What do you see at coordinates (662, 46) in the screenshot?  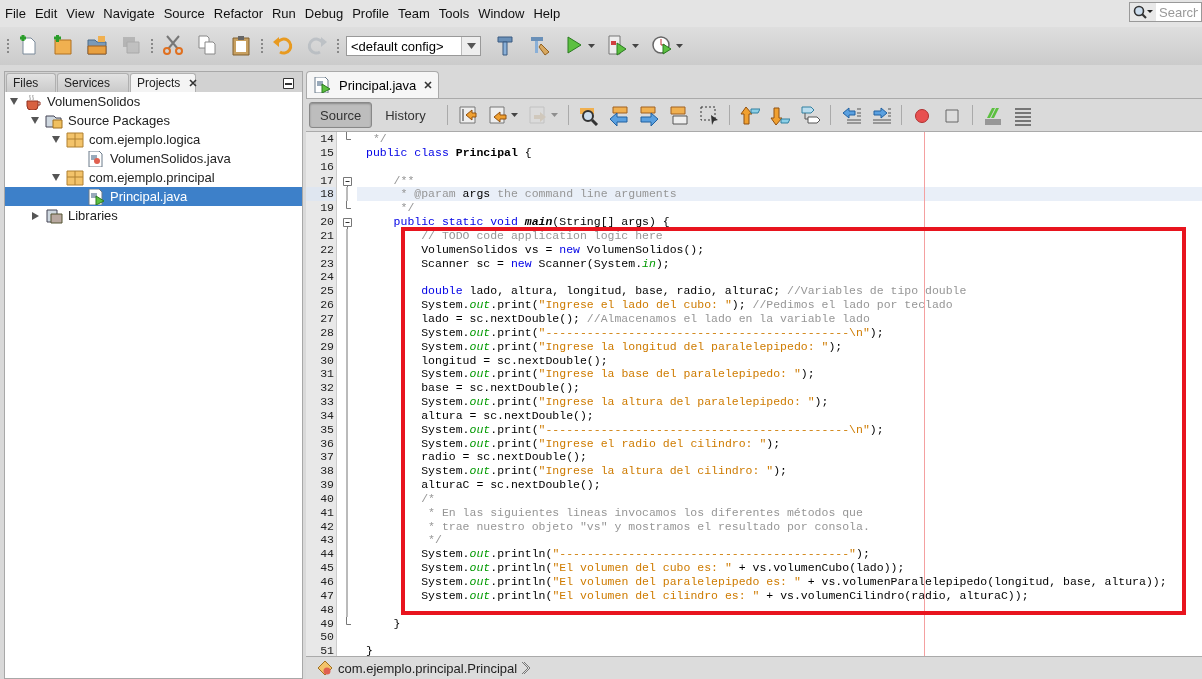 I see `clock-play-icon` at bounding box center [662, 46].